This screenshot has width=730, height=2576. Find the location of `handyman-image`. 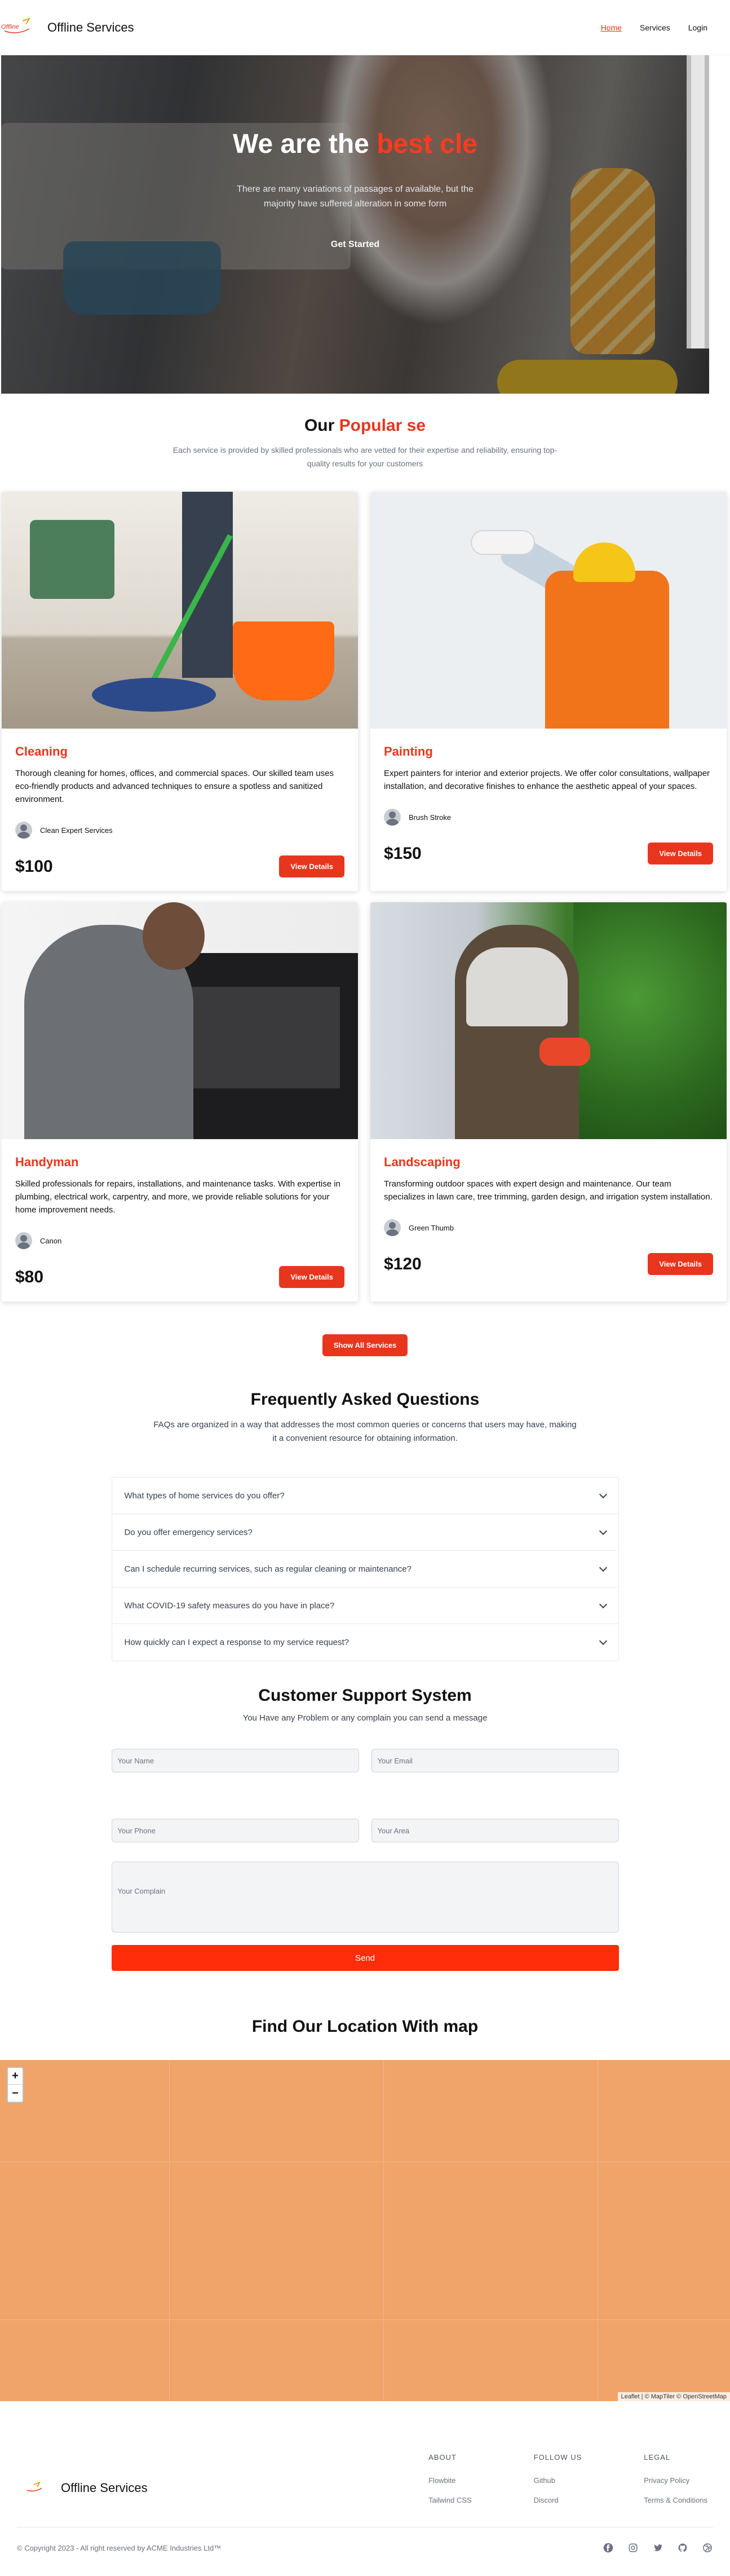

handyman-image is located at coordinates (180, 1020).